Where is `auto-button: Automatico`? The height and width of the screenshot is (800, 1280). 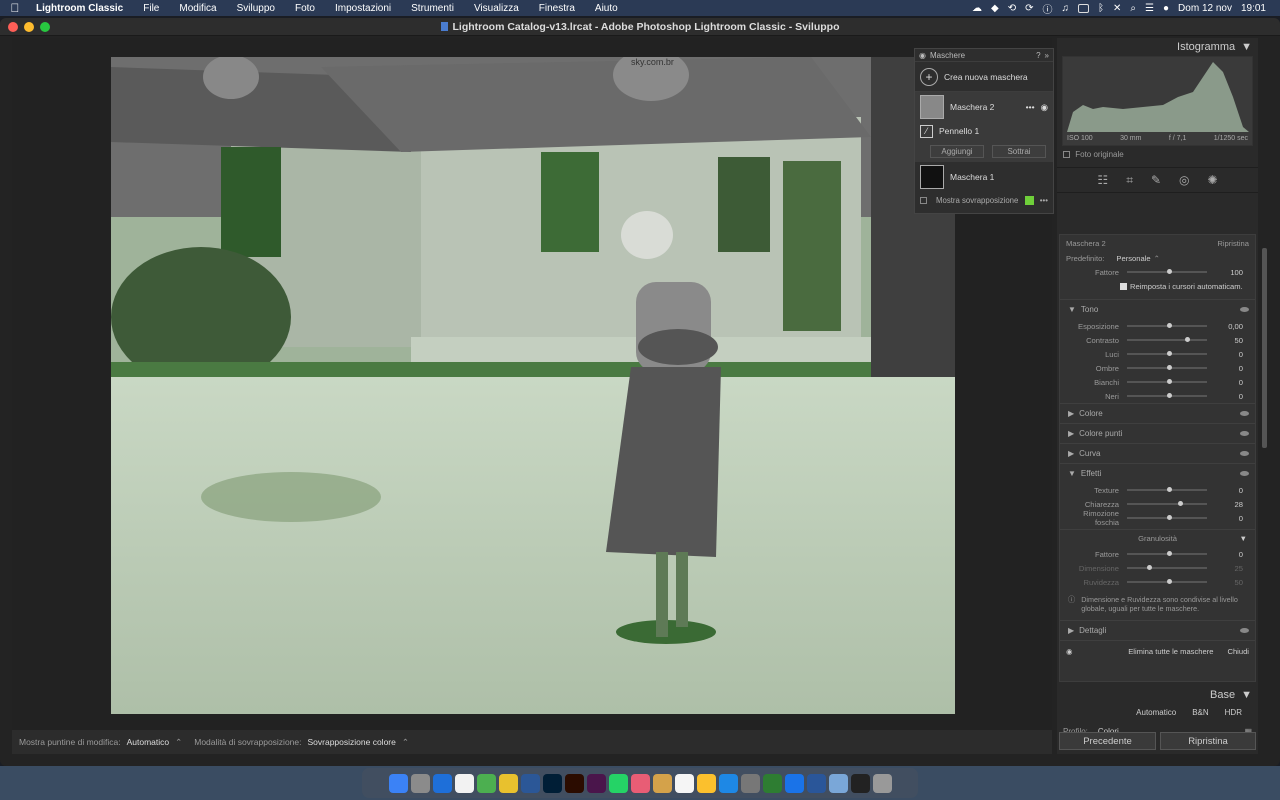
auto-button: Automatico is located at coordinates (1156, 712).